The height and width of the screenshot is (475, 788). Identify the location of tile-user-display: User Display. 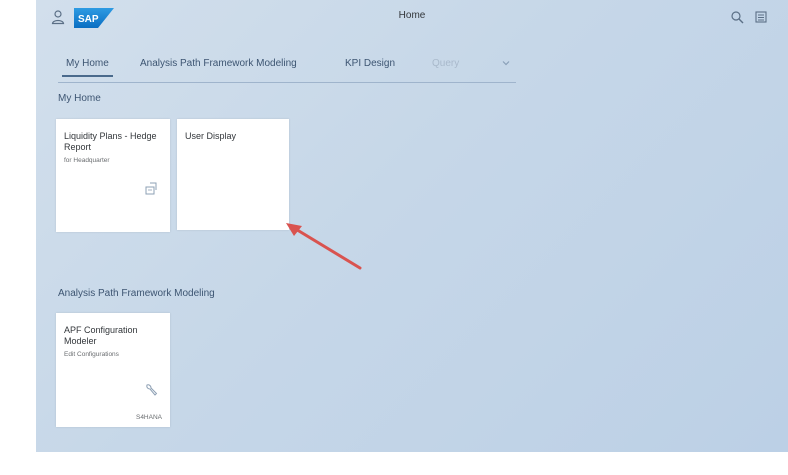
(233, 174).